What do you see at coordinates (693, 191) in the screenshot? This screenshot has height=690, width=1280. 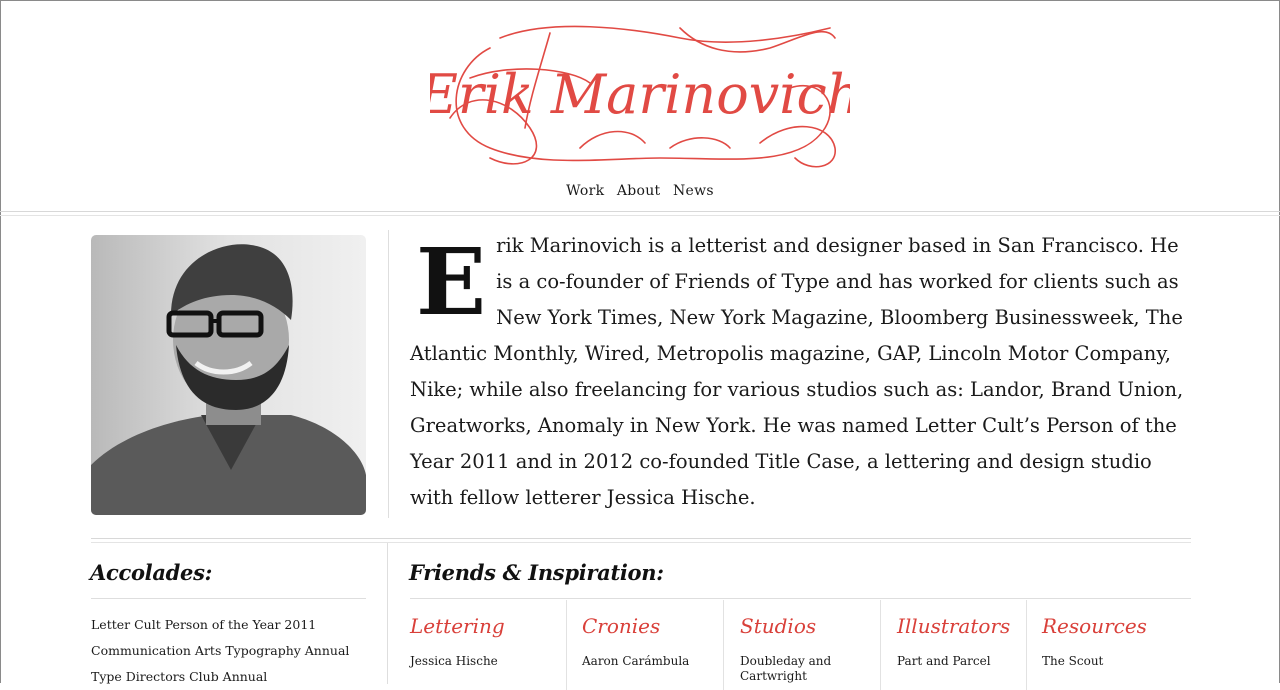 I see `nav-news: News` at bounding box center [693, 191].